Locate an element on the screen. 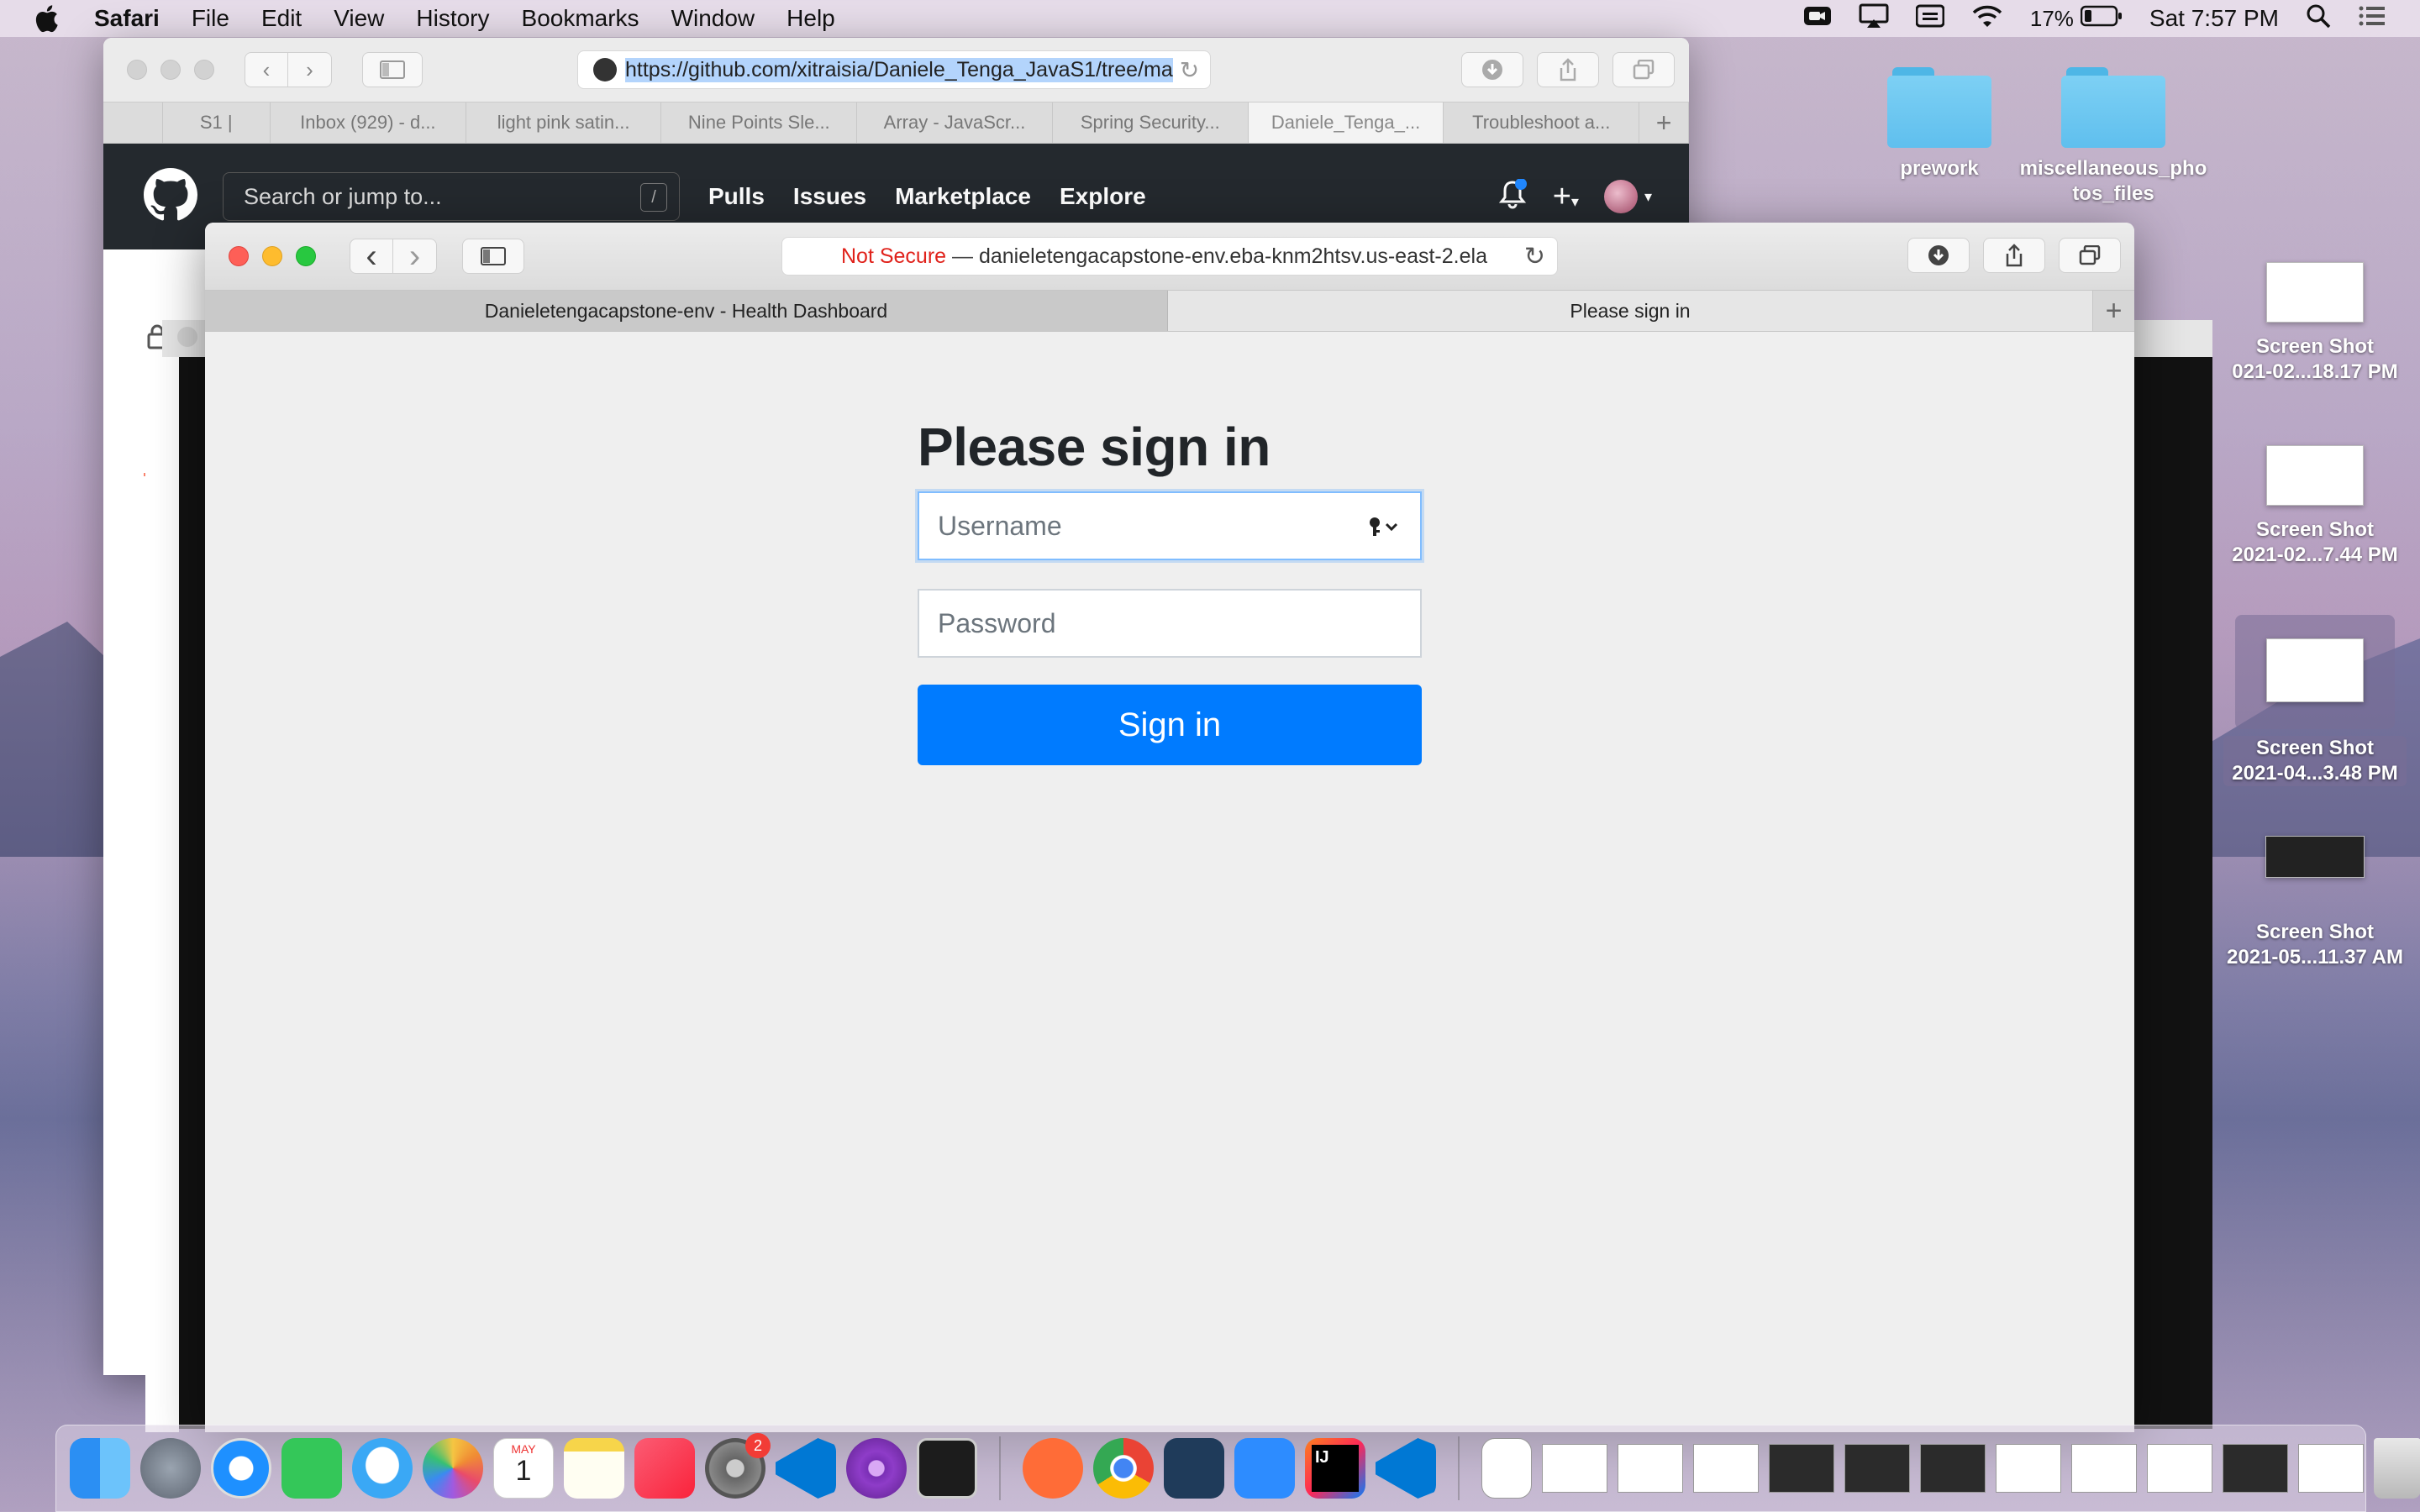  create-new-plus-icon: +▾ is located at coordinates (1566, 197).